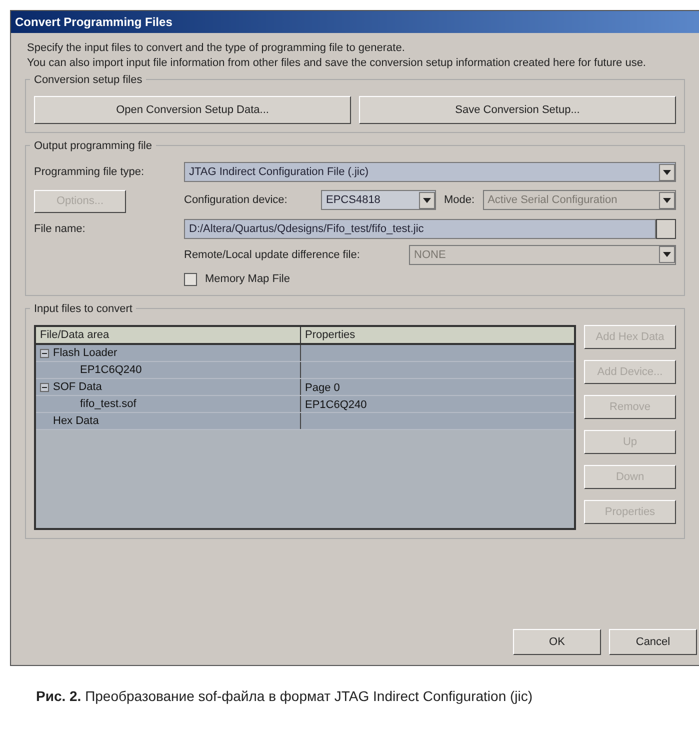 The image size is (699, 751). Describe the element at coordinates (336, 405) in the screenshot. I see `table-cell: EP1C6Q240` at that location.